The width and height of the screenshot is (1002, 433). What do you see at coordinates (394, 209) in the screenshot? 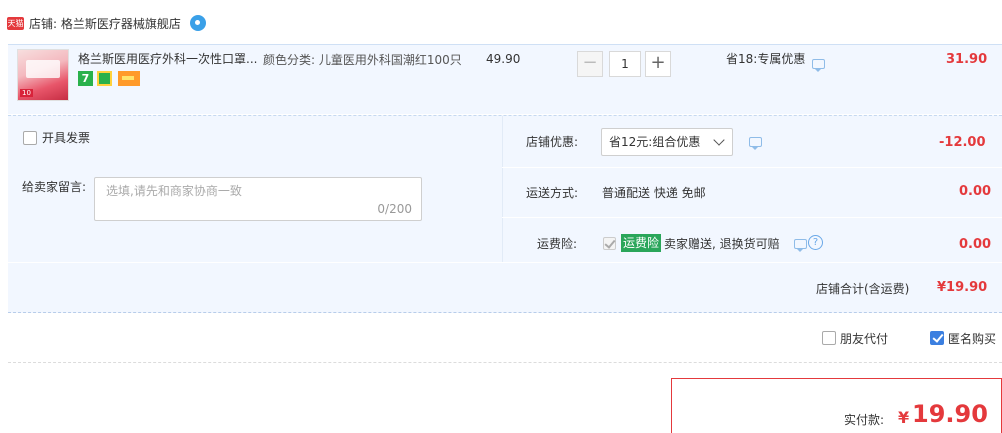
I see `seller-note-char-count: 0/200` at bounding box center [394, 209].